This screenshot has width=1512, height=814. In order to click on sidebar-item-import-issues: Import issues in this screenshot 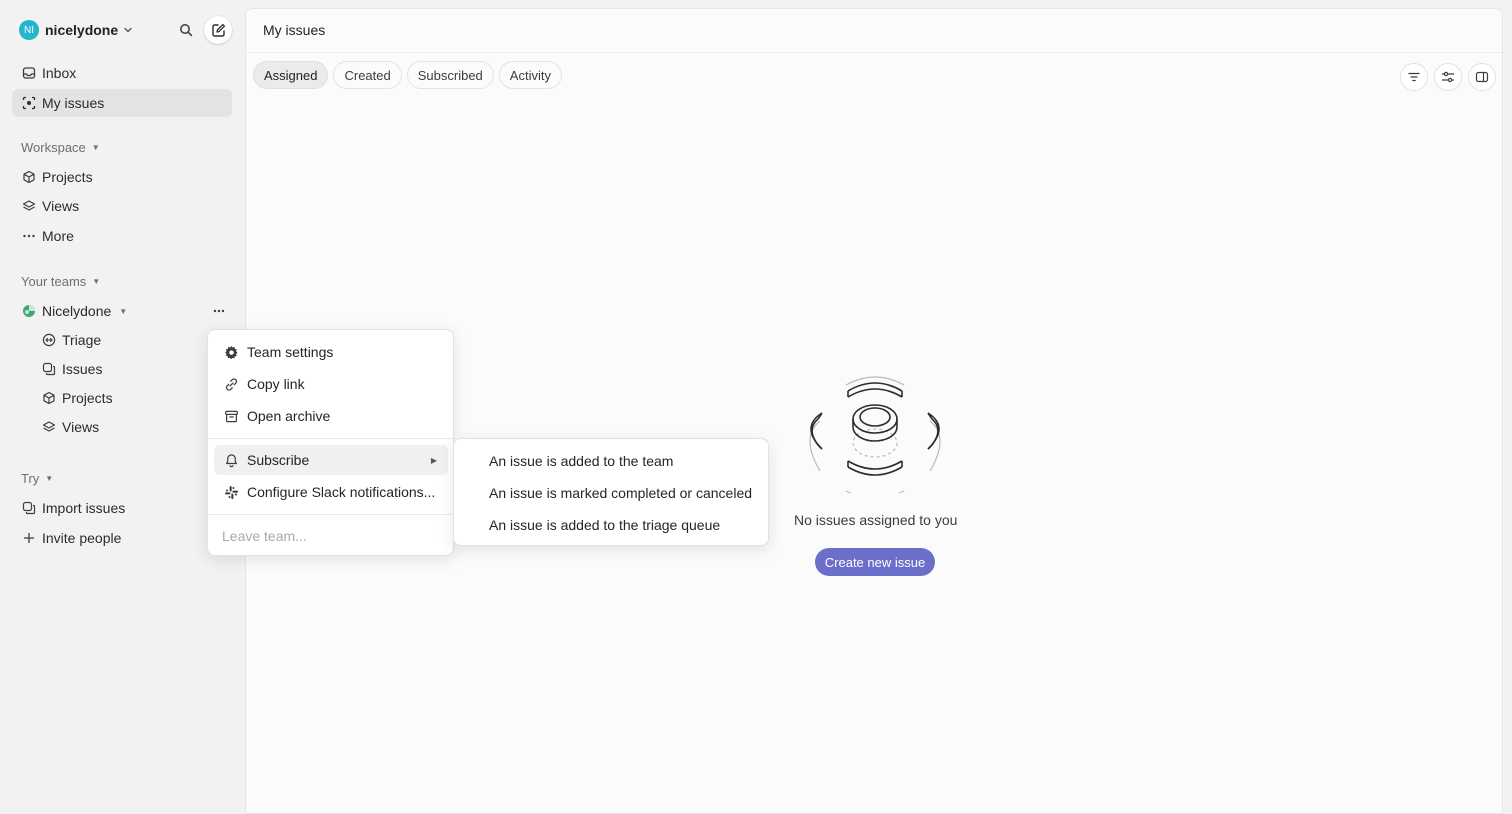, I will do `click(122, 508)`.